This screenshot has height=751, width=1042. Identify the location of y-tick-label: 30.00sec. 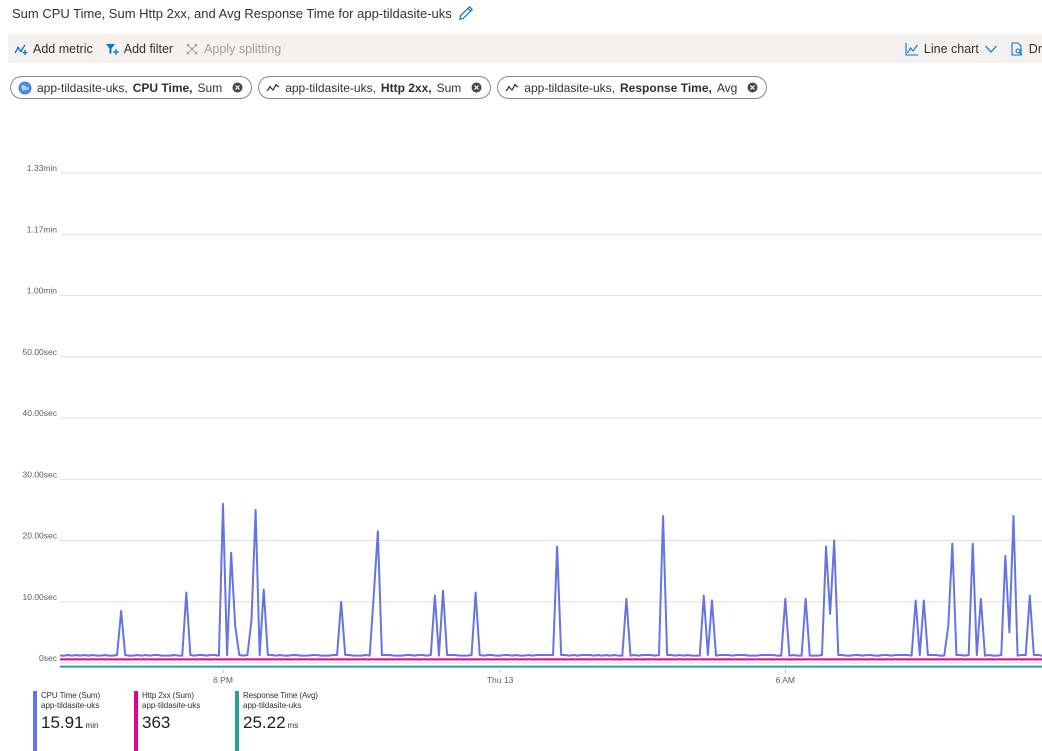
(40, 474).